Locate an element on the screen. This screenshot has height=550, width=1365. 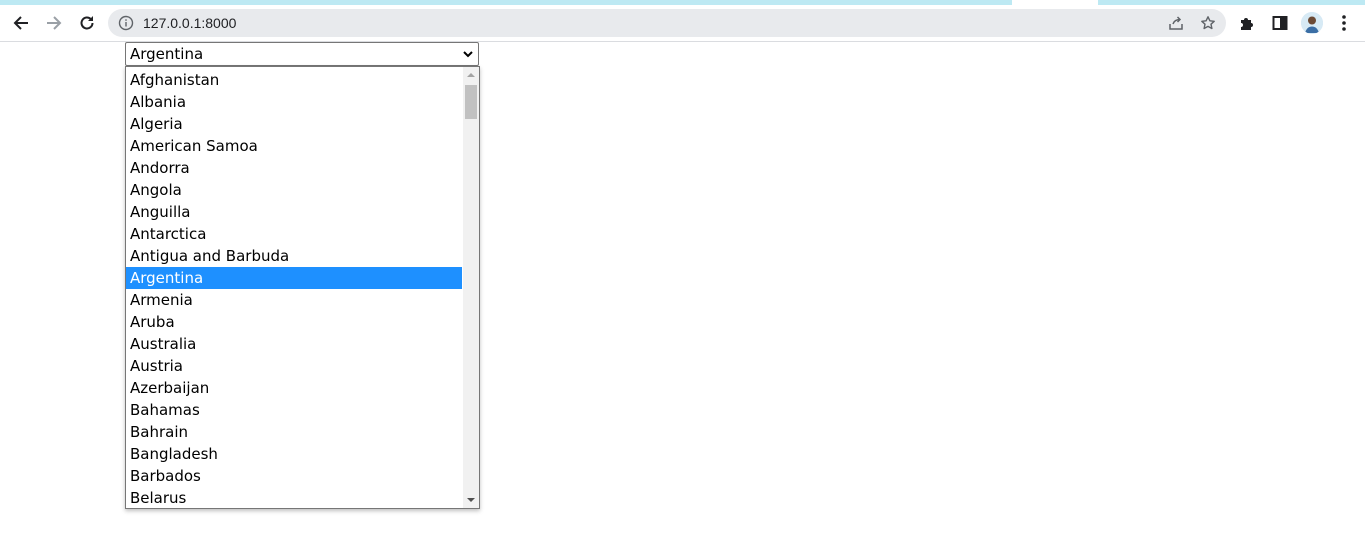
country-option: Anguilla is located at coordinates (294, 212).